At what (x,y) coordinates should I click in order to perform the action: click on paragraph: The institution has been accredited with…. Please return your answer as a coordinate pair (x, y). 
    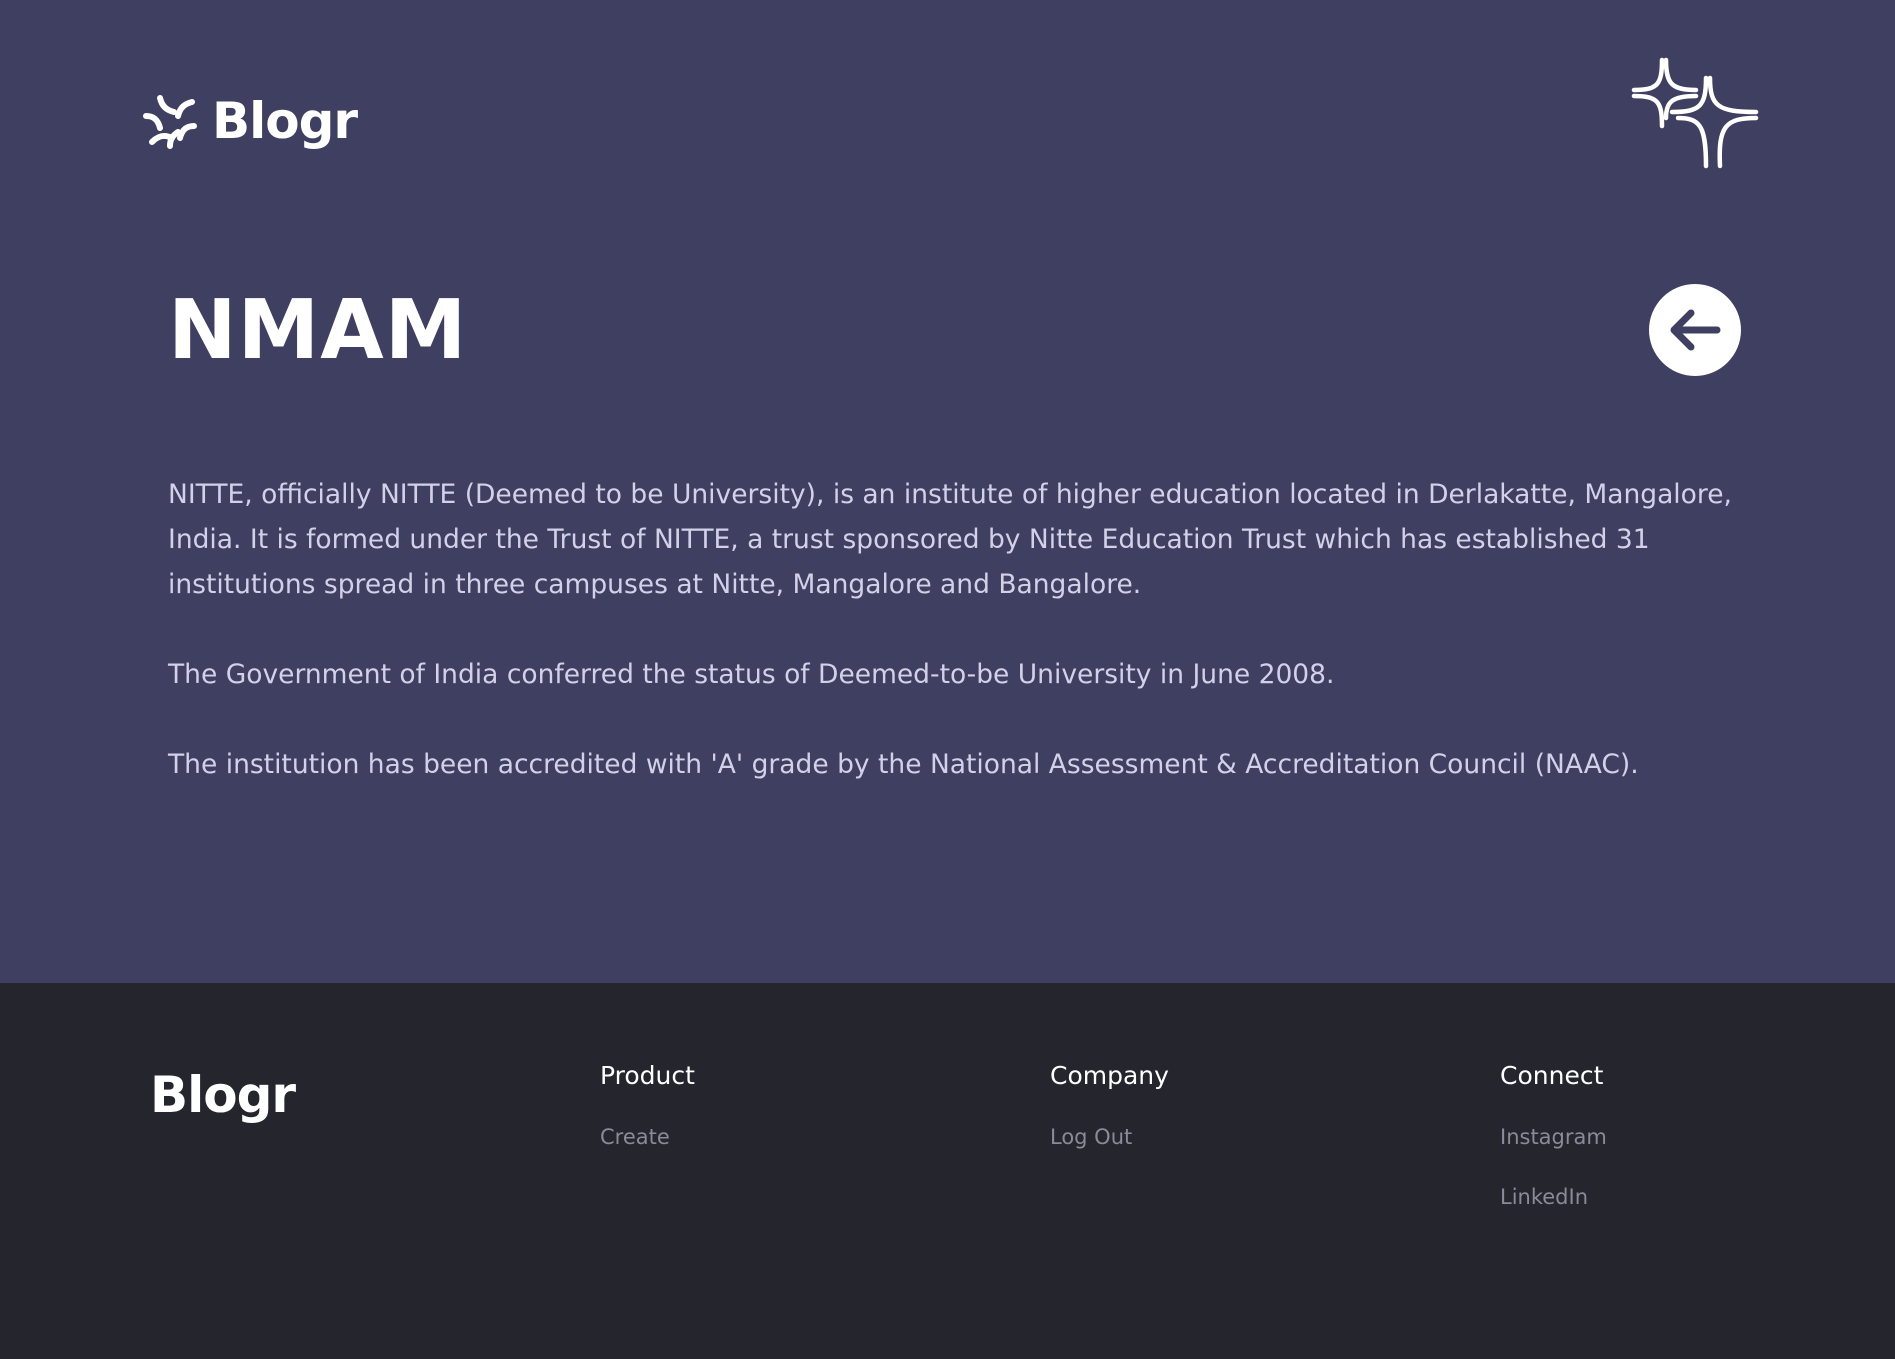
    Looking at the image, I should click on (903, 764).